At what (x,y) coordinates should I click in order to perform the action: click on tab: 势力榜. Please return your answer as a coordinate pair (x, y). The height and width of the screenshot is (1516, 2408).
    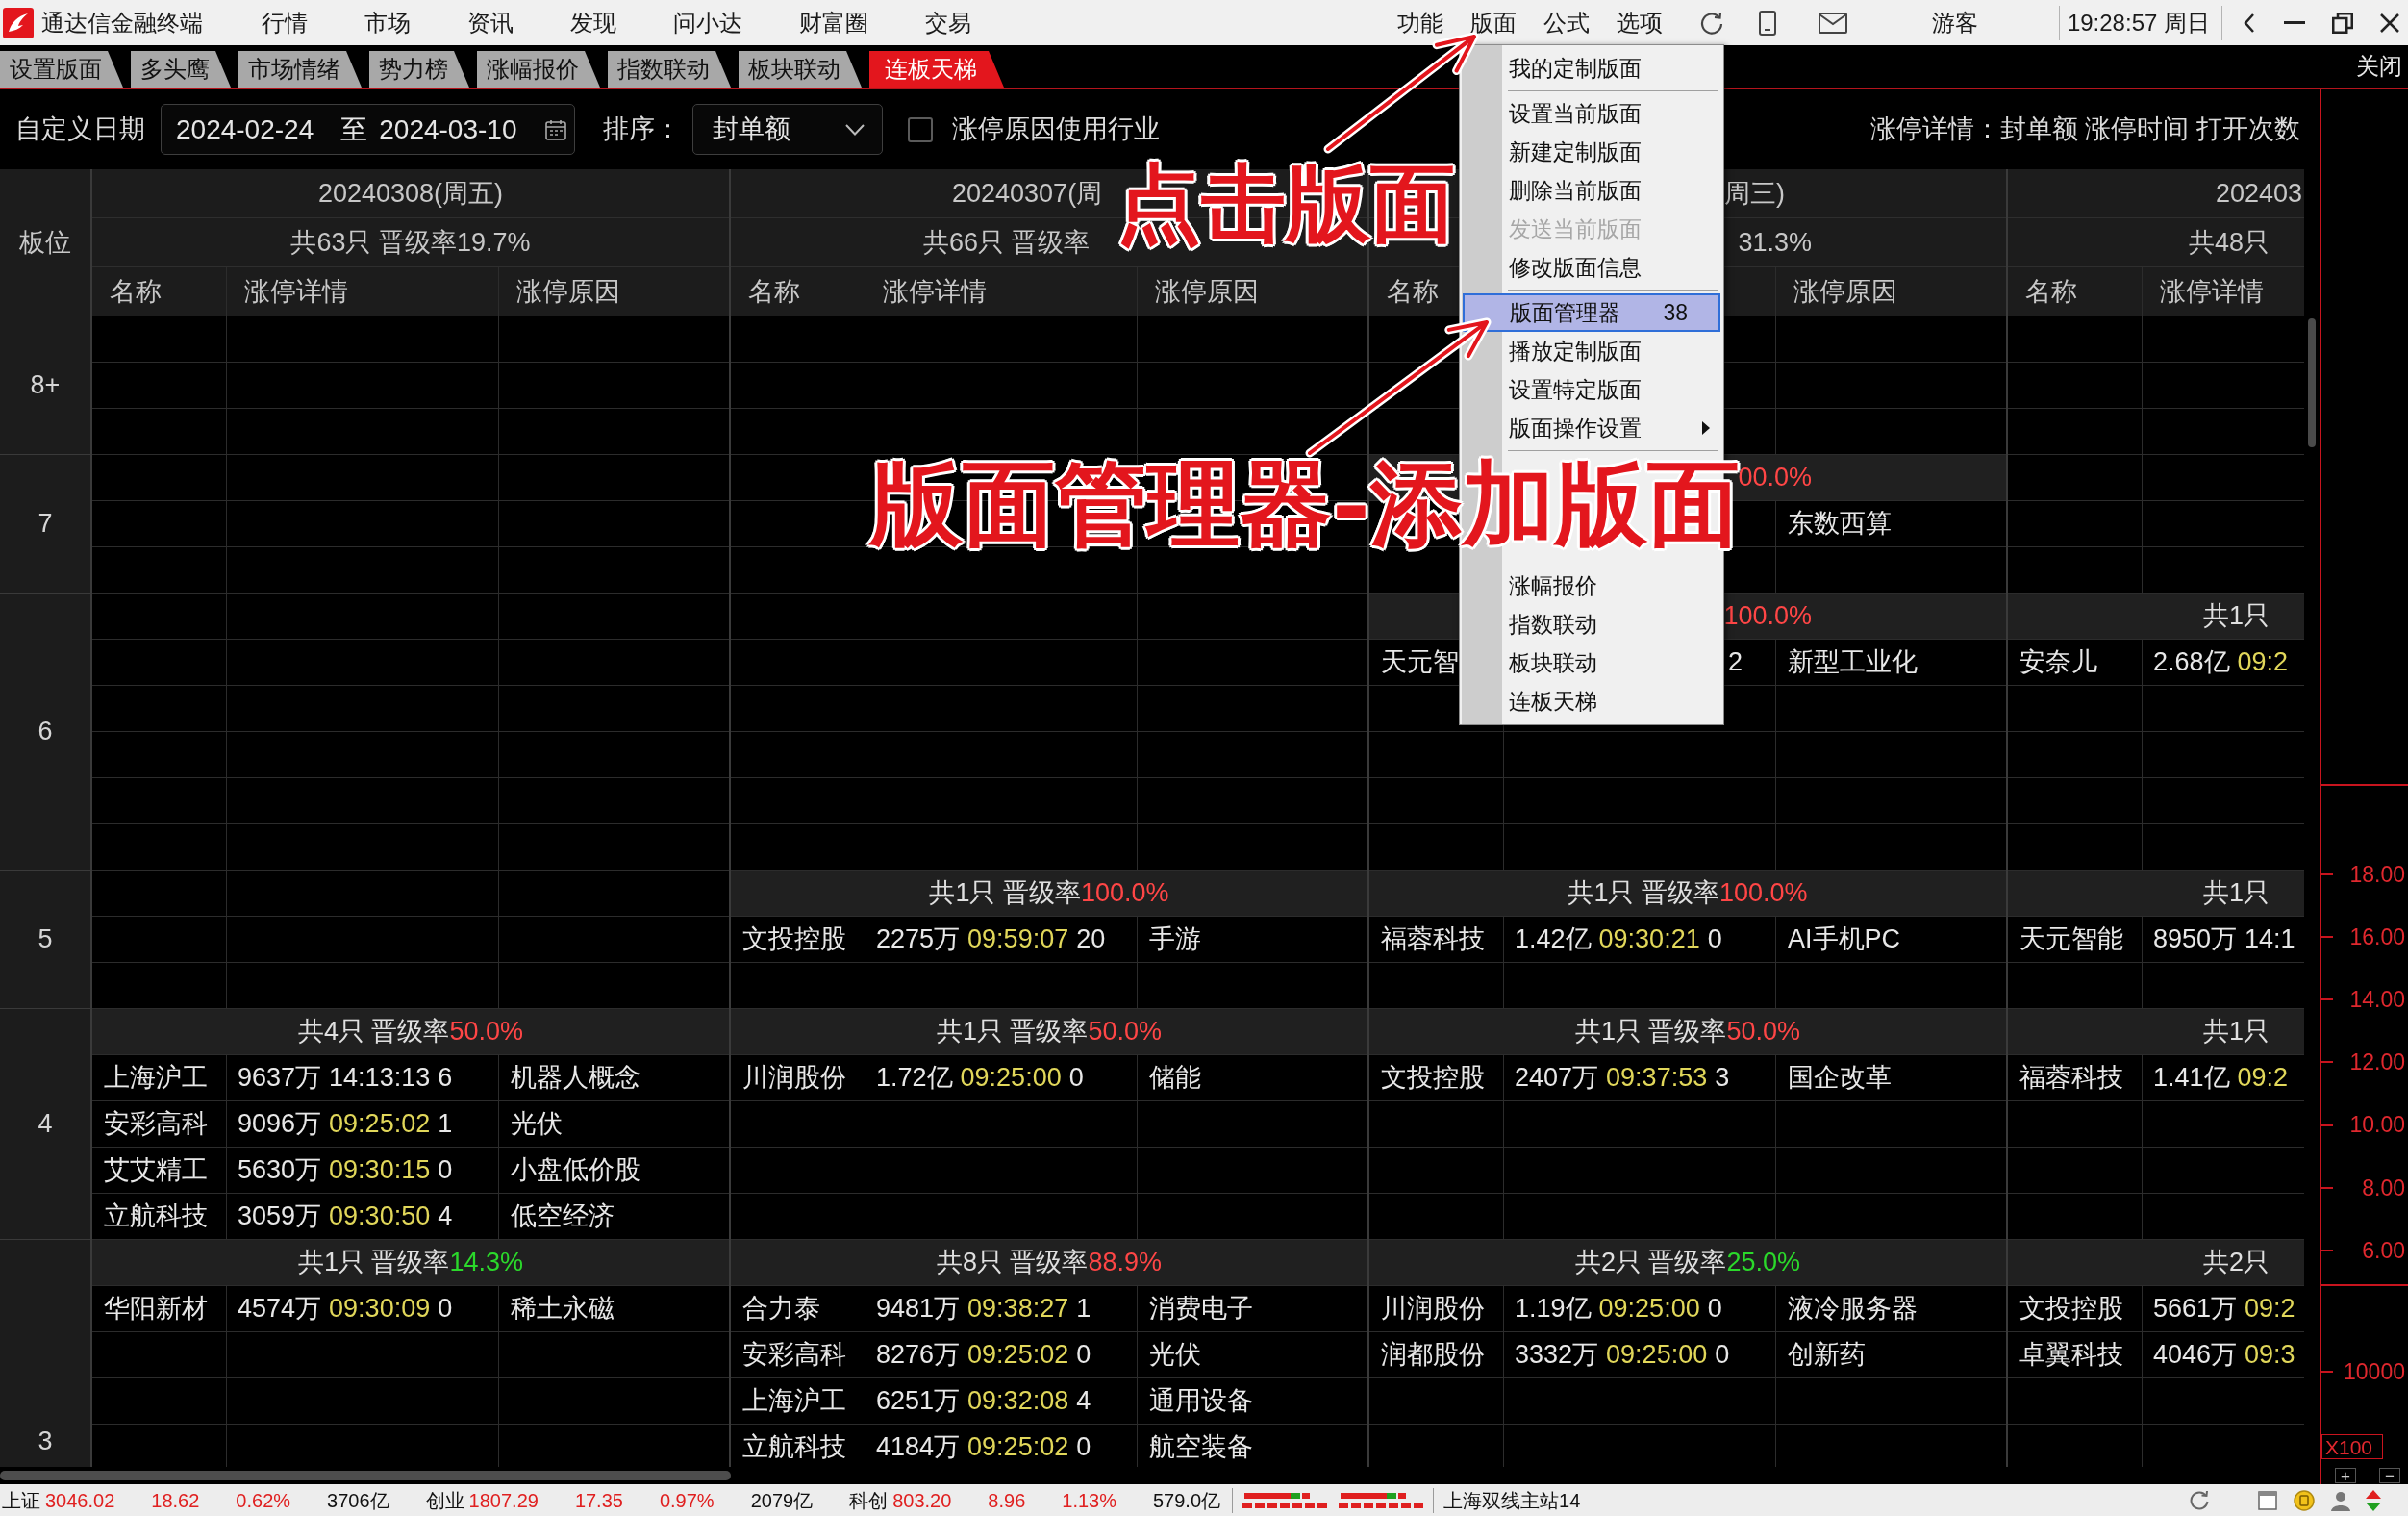
    Looking at the image, I should click on (419, 69).